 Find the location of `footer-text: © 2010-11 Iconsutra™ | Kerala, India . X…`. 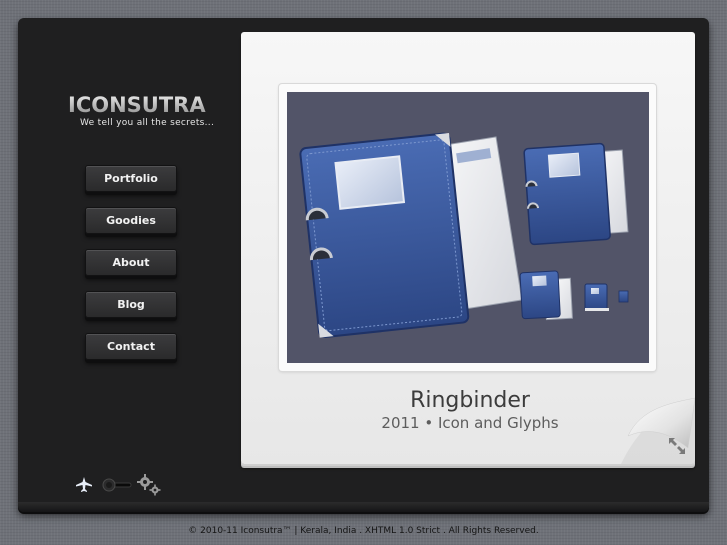

footer-text: © 2010-11 Iconsutra™ | Kerala, India . X… is located at coordinates (363, 531).